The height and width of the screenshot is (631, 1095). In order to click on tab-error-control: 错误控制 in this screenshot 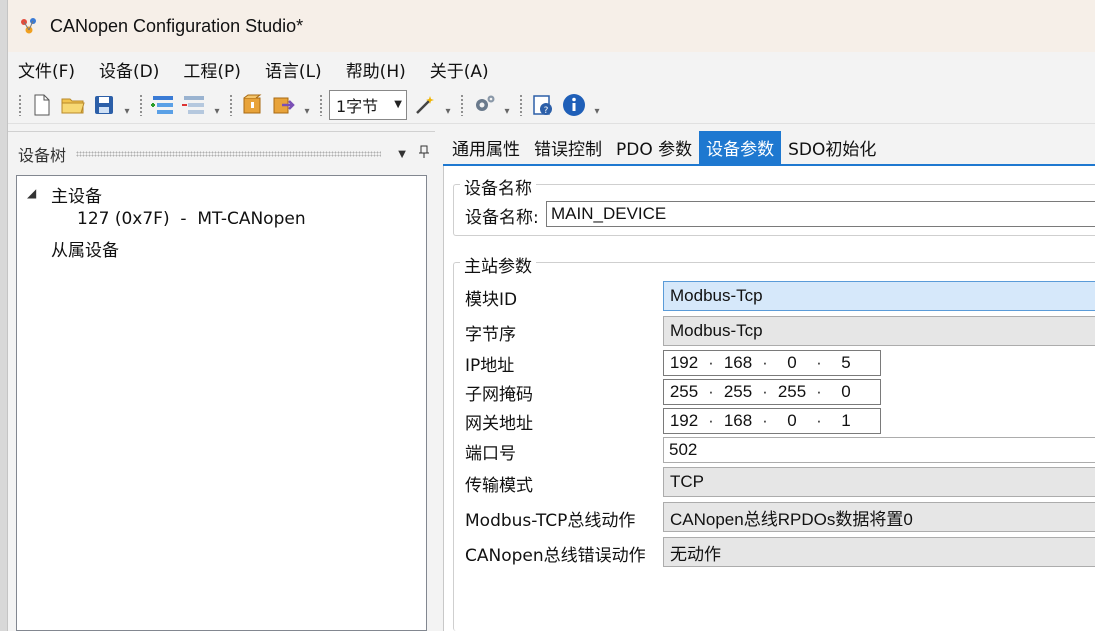, I will do `click(568, 147)`.